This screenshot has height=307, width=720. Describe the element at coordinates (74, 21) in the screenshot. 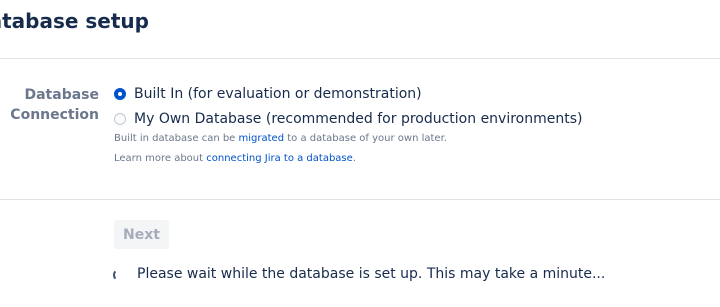

I see `page-title: Database setup` at that location.